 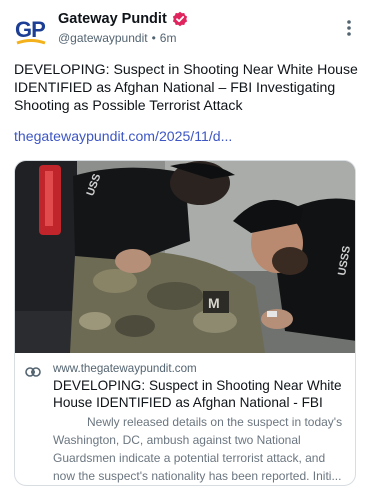 I want to click on author-name: Gateway Pundit, so click(x=112, y=19).